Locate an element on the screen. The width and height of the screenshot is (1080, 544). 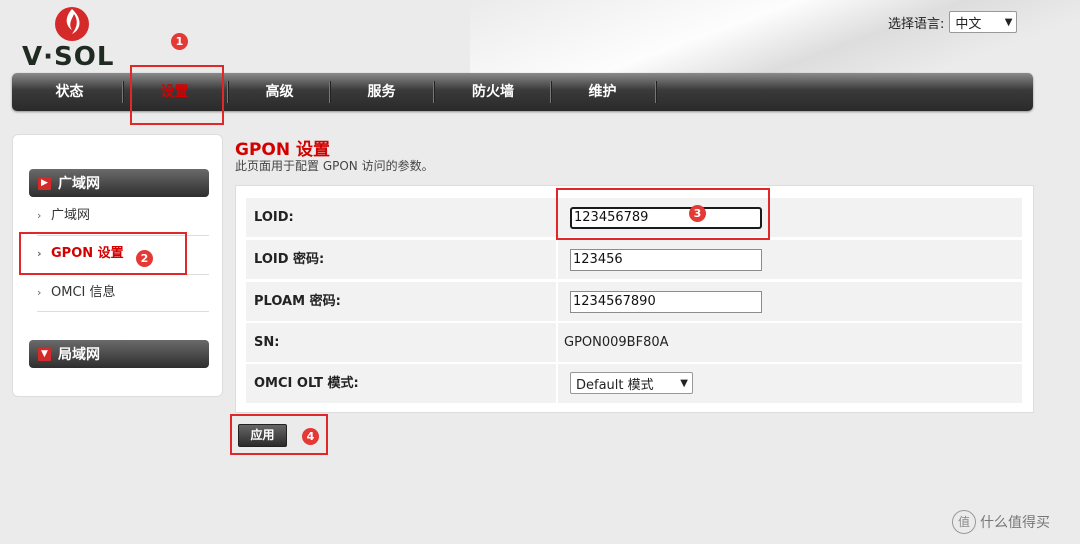
form-row-loid-password: LOID 密码: 123456 is located at coordinates (634, 259).